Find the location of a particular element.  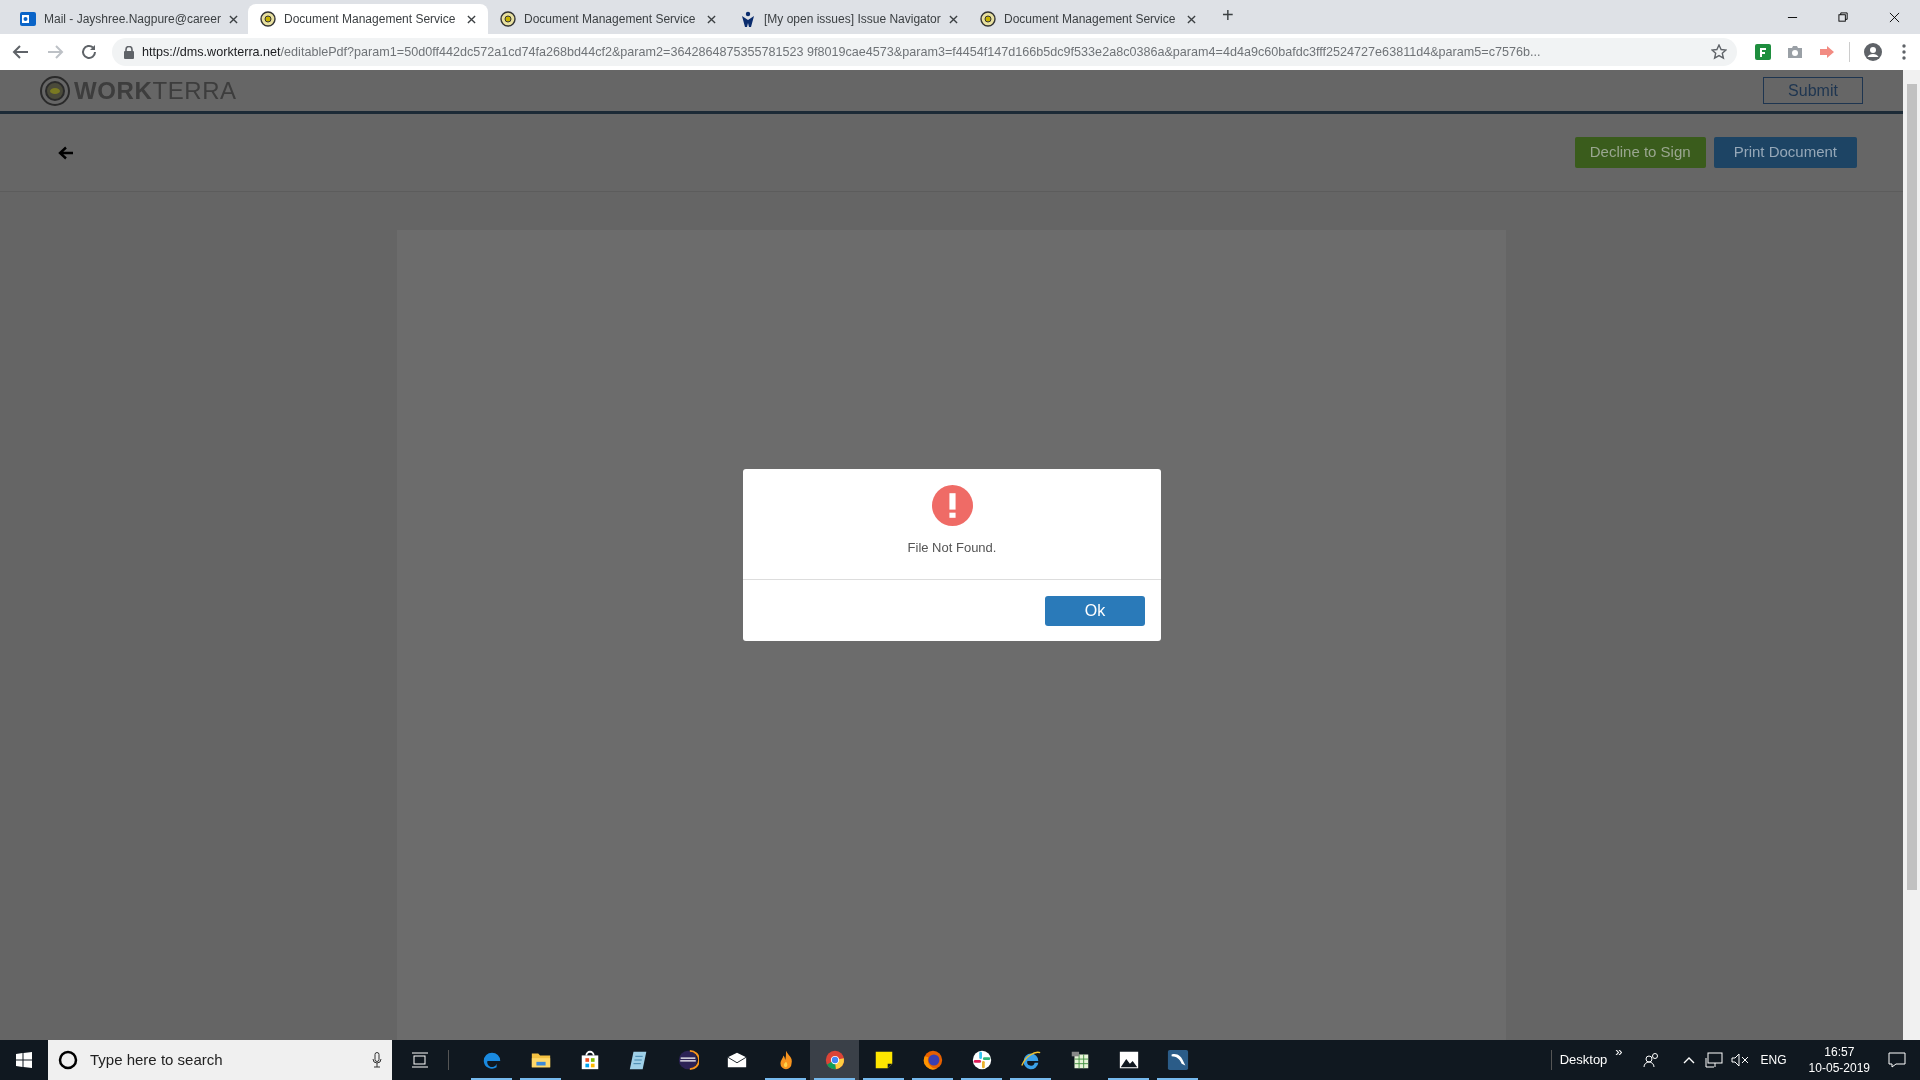

tab-title: Mail - Jayshree.Nagpure@career is located at coordinates (132, 19).